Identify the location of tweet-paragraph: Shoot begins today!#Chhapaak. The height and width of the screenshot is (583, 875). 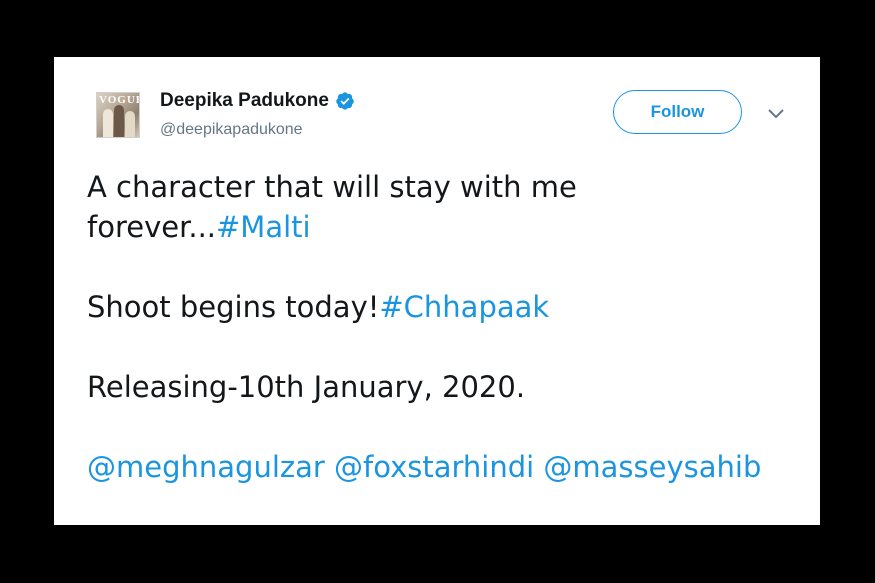
(437, 307).